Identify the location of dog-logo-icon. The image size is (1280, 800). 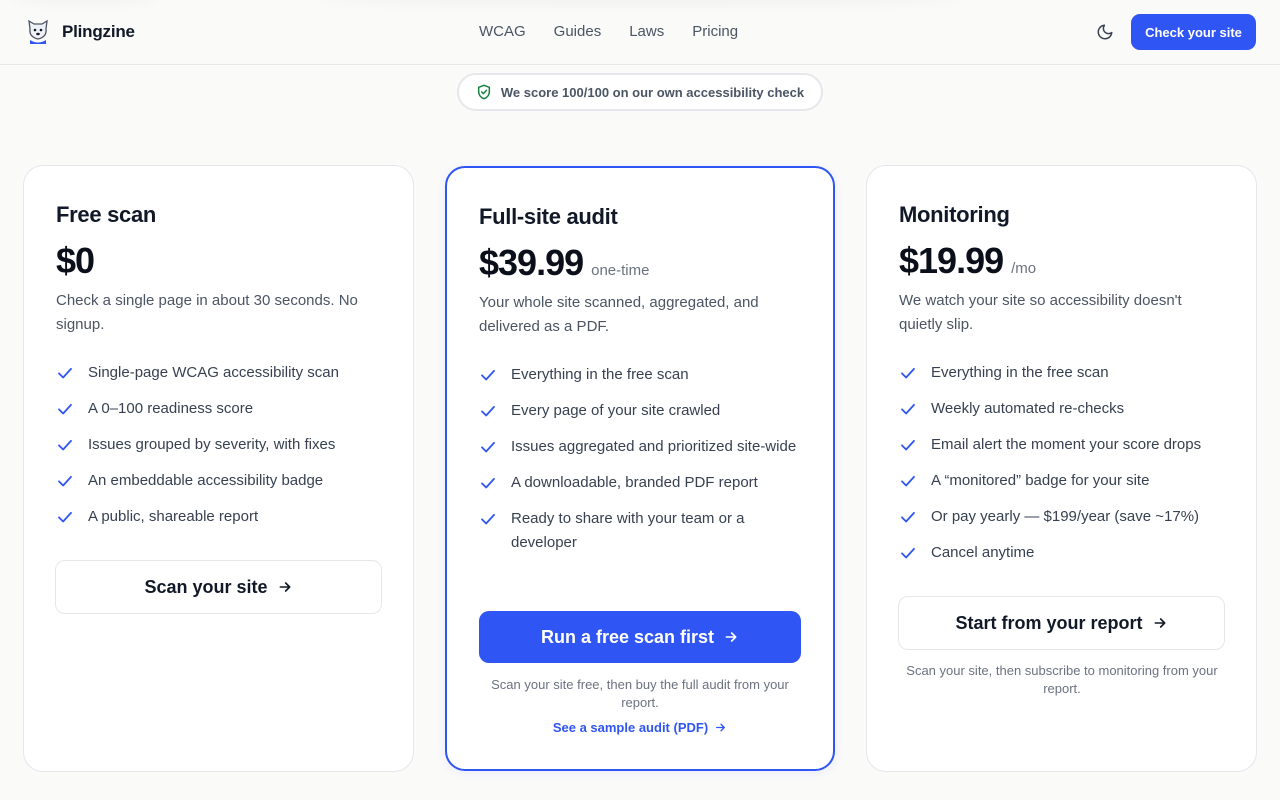
(38, 31).